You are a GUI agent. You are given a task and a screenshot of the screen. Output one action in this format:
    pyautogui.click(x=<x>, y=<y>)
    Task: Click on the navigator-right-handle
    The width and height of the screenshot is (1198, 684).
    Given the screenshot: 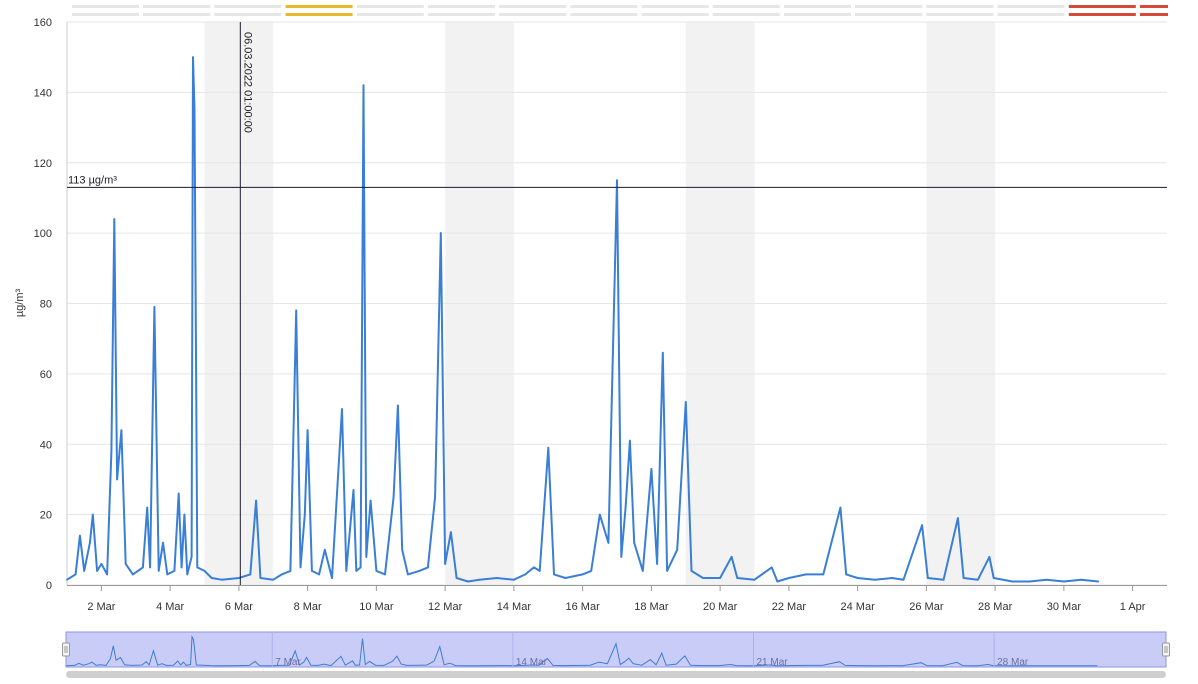 What is the action you would take?
    pyautogui.click(x=1166, y=649)
    